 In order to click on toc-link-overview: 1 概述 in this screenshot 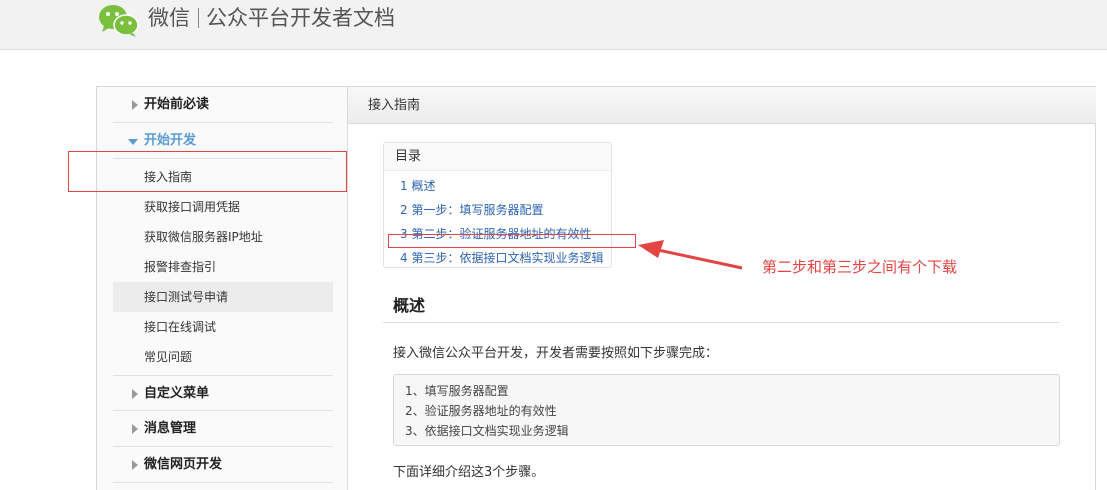, I will do `click(417, 185)`.